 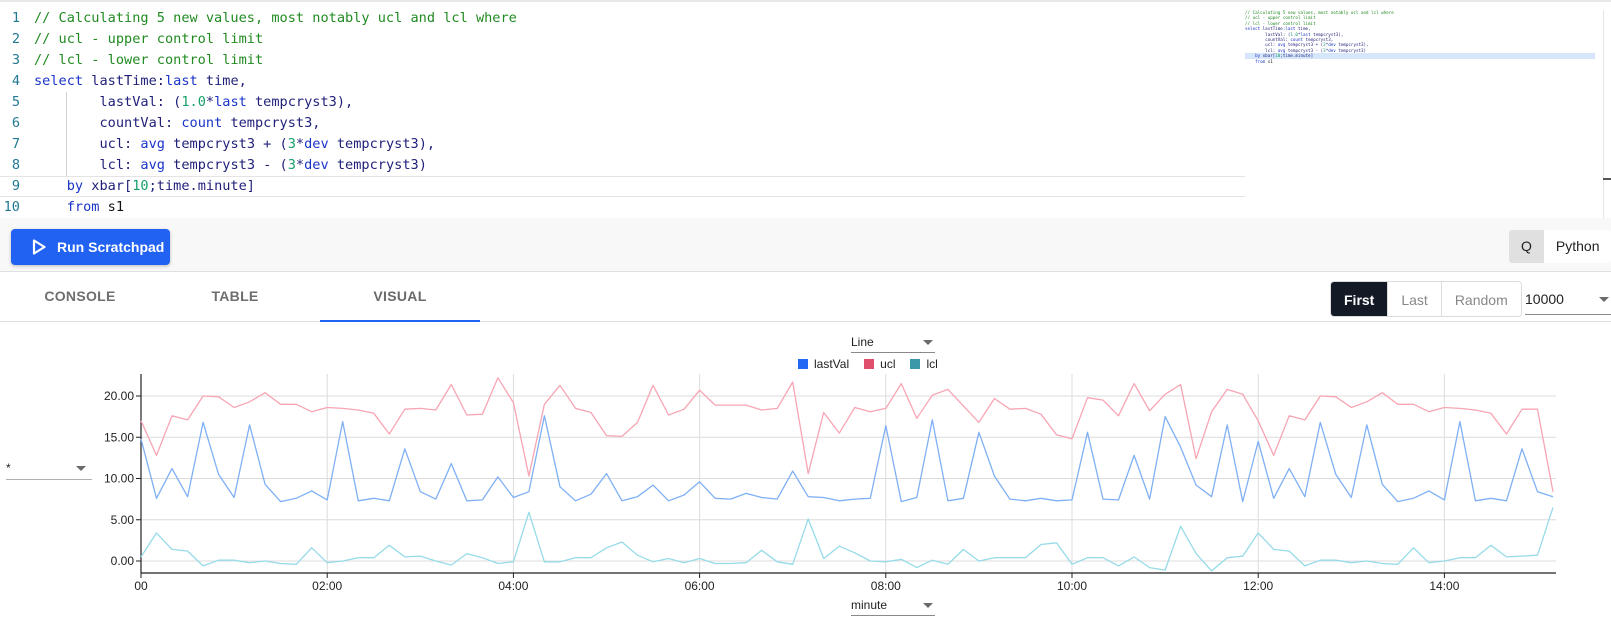 What do you see at coordinates (869, 605) in the screenshot?
I see `x-axis-column-value: minute` at bounding box center [869, 605].